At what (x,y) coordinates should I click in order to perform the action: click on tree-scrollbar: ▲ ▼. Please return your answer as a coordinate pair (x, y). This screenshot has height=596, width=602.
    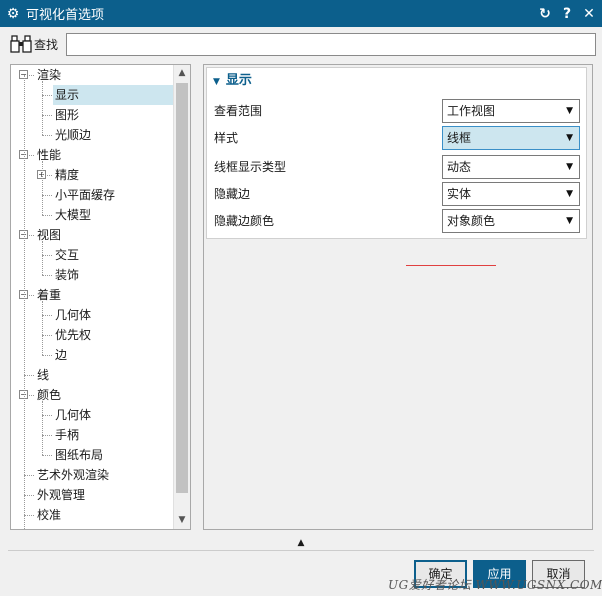
    Looking at the image, I should click on (181, 297).